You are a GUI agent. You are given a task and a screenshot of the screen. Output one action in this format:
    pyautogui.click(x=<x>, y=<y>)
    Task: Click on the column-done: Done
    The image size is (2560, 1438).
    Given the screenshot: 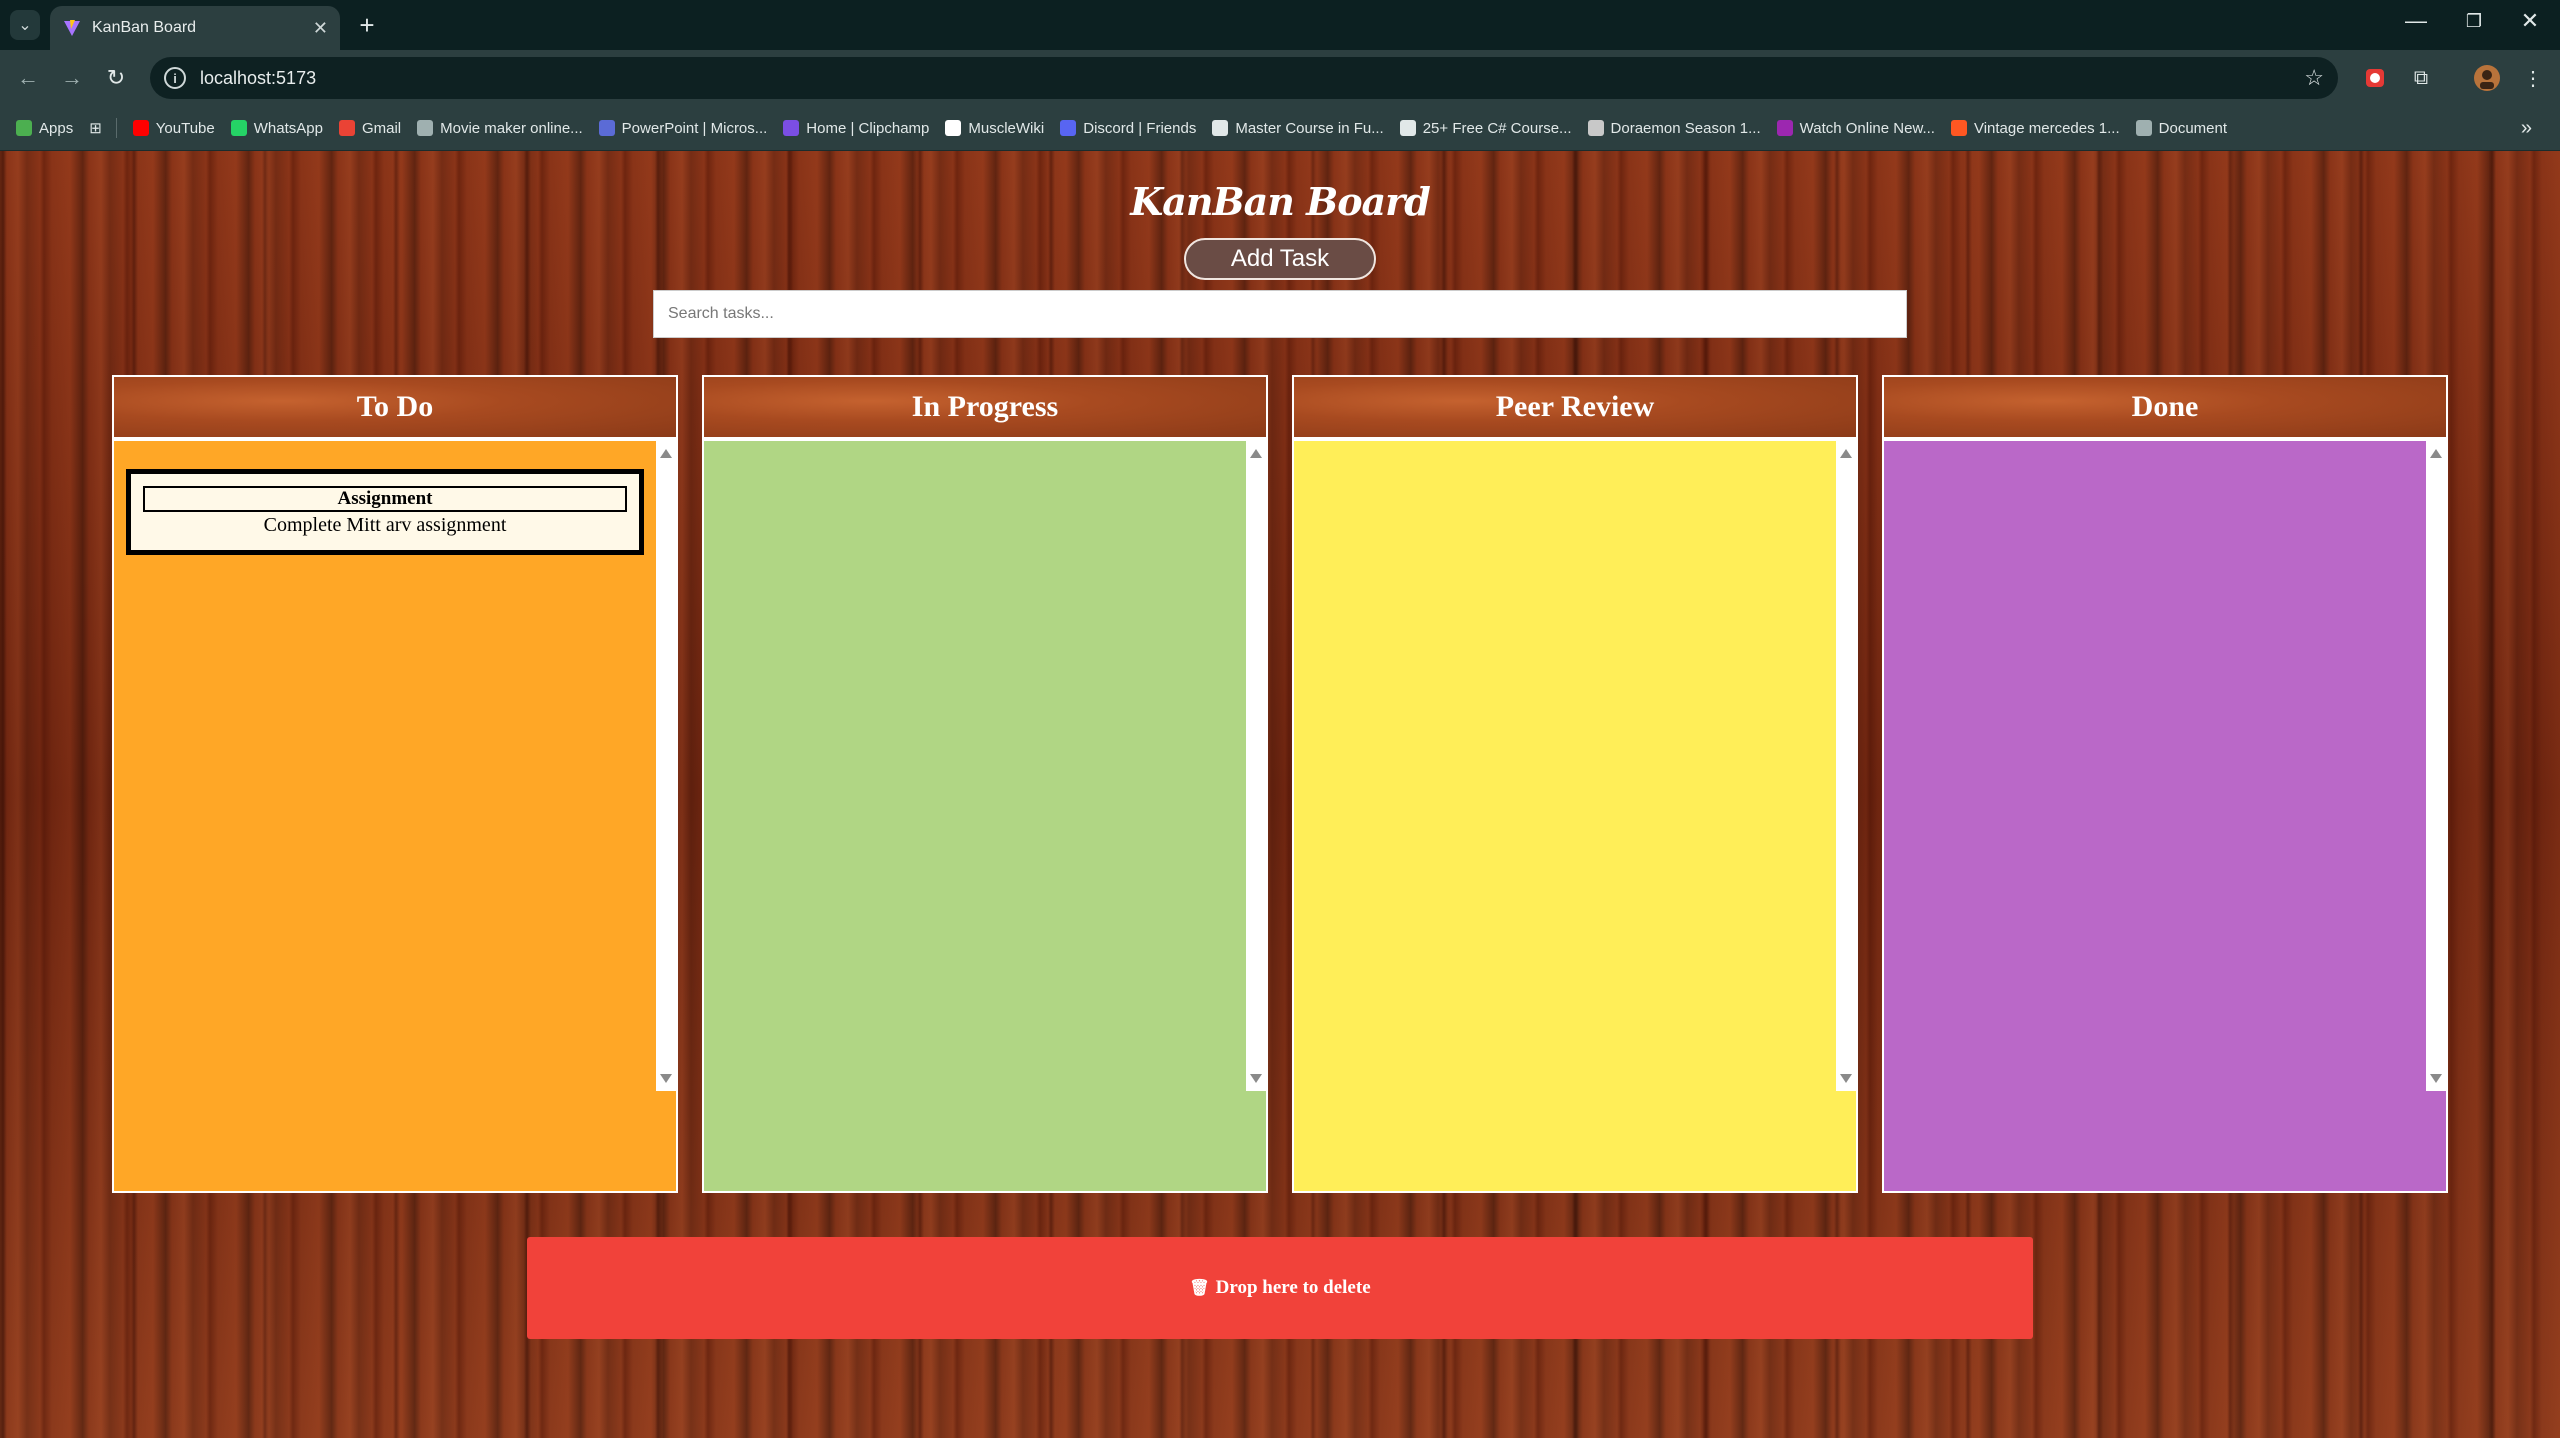 What is the action you would take?
    pyautogui.click(x=2165, y=784)
    